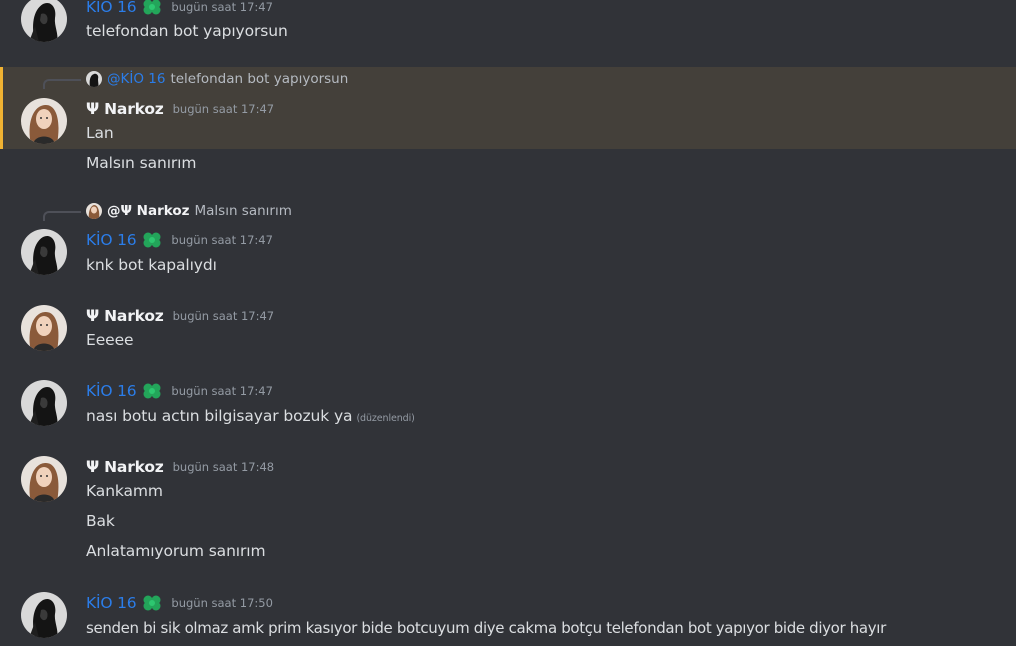  What do you see at coordinates (222, 603) in the screenshot?
I see `message-timestamp: bugün saat 17:50` at bounding box center [222, 603].